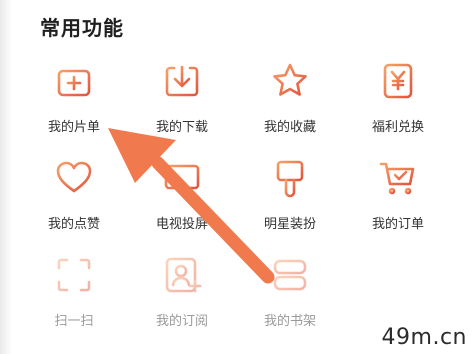  Describe the element at coordinates (73, 127) in the screenshot. I see `menu-item-label: 我的片单` at that location.